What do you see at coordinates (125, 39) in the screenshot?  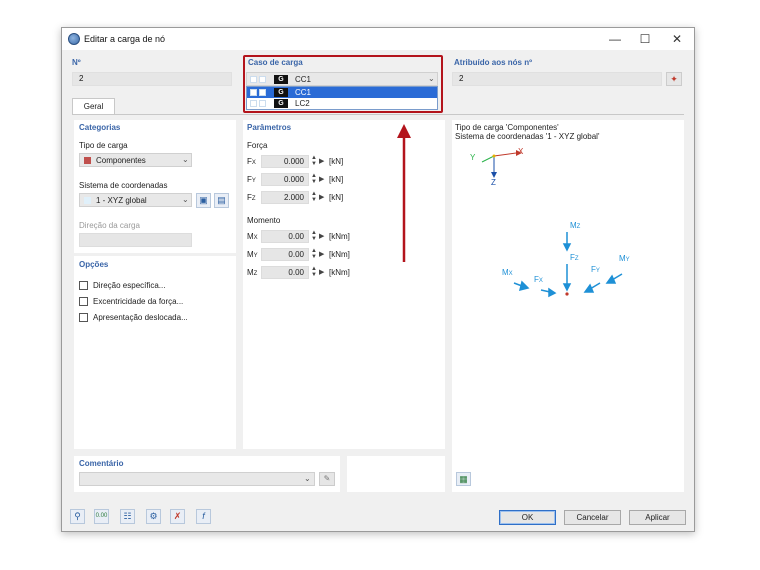 I see `window-title: Editar a carga de nó` at bounding box center [125, 39].